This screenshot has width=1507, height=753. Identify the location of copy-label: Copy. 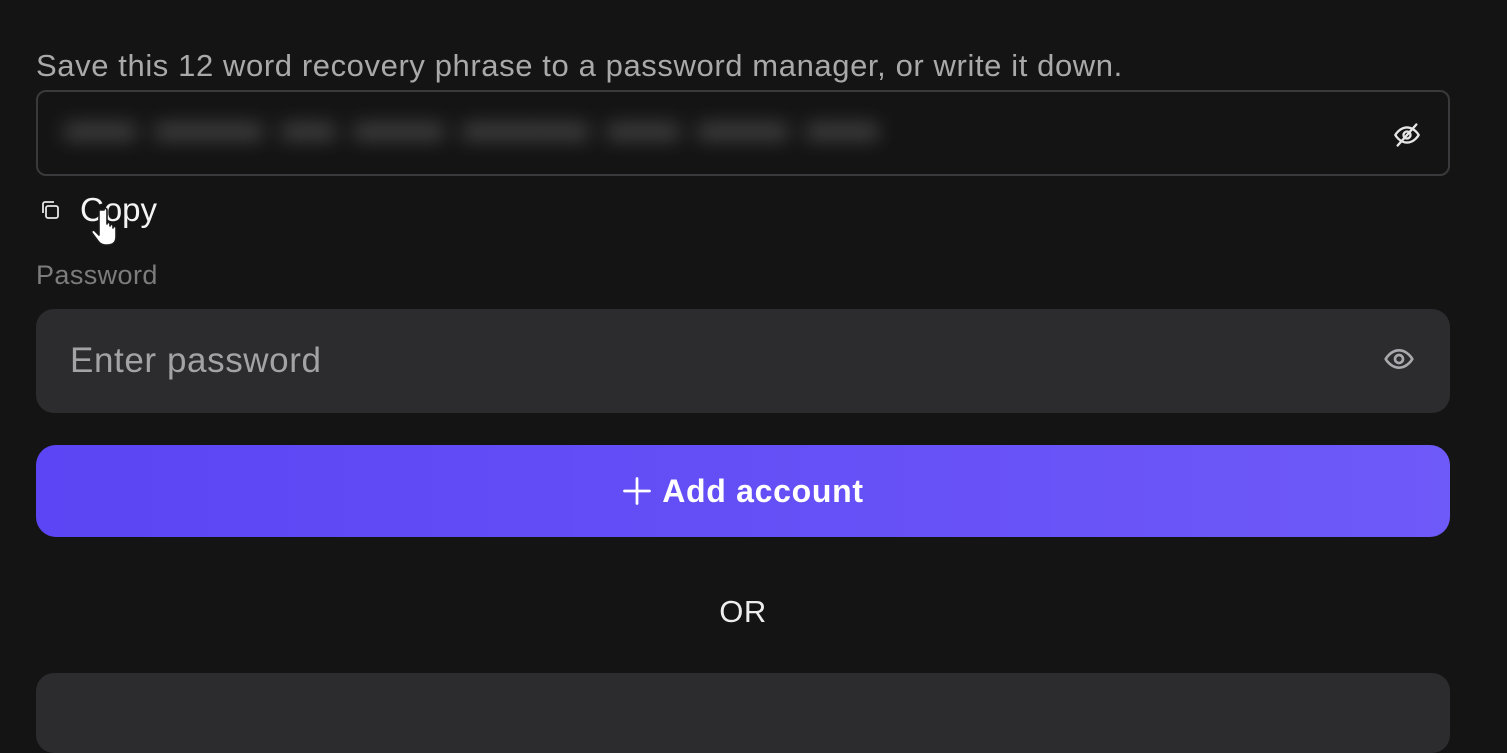
(119, 209).